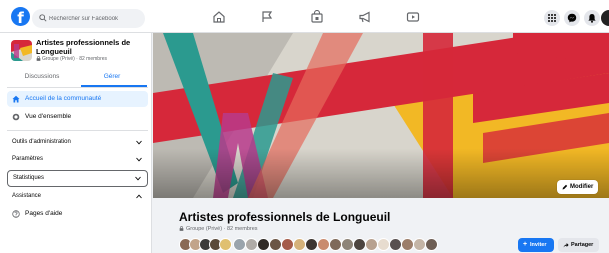 The image size is (609, 253). I want to click on section-label: Assistance, so click(27, 196).